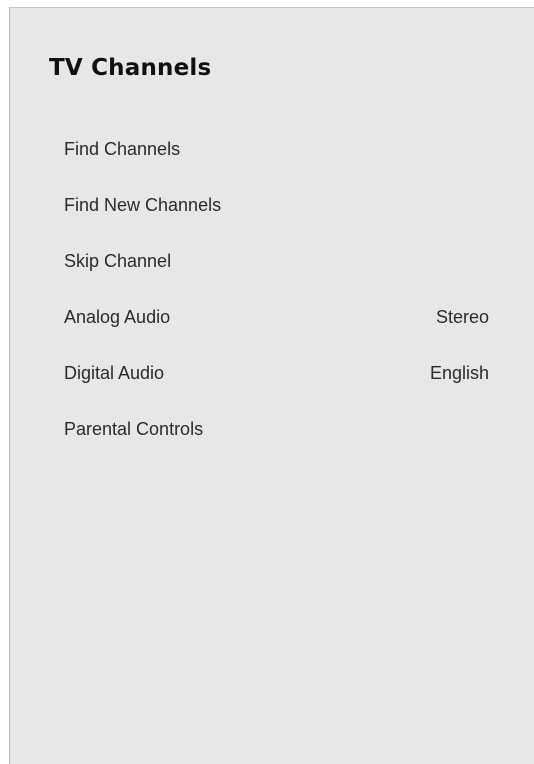 The image size is (534, 764). What do you see at coordinates (143, 205) in the screenshot?
I see `menu-item-label: Find New Channels` at bounding box center [143, 205].